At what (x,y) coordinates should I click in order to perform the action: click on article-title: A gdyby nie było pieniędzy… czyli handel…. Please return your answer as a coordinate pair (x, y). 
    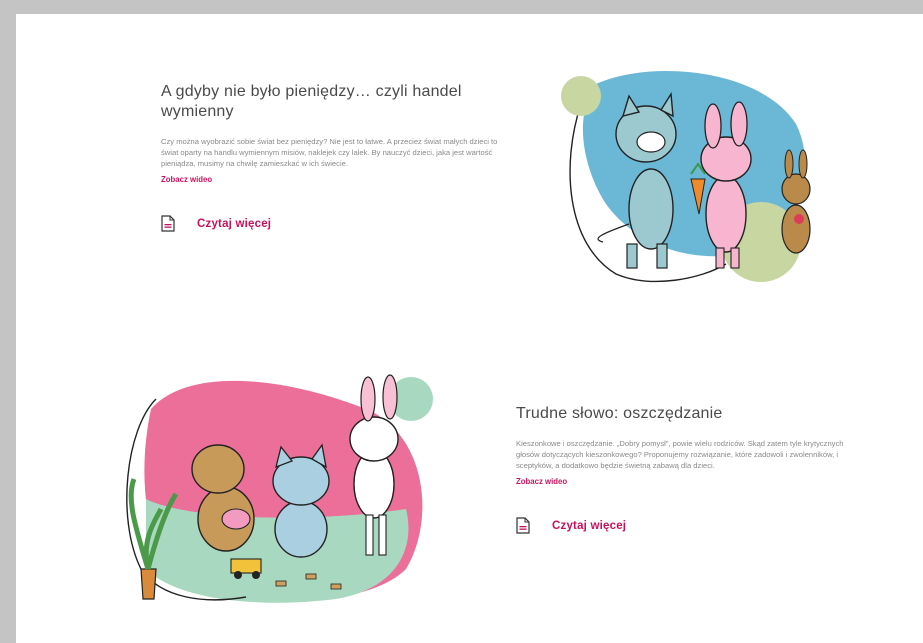
    Looking at the image, I should click on (311, 101).